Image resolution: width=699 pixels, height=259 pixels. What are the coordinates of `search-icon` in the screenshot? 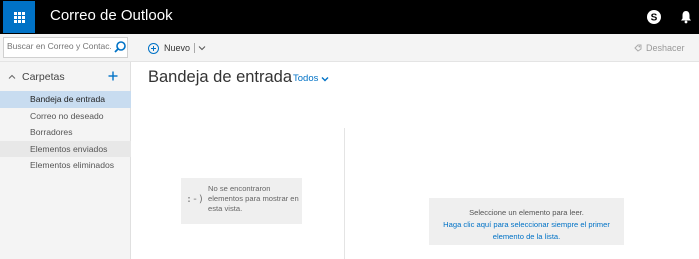 It's located at (120, 47).